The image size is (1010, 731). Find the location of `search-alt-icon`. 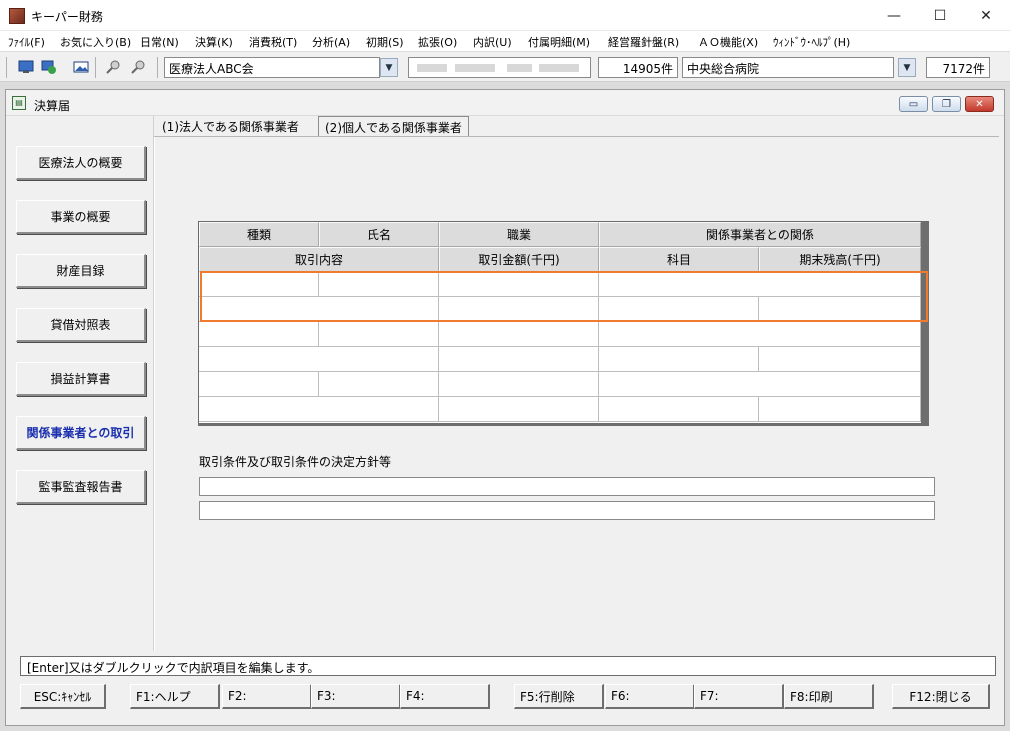

search-alt-icon is located at coordinates (138, 67).